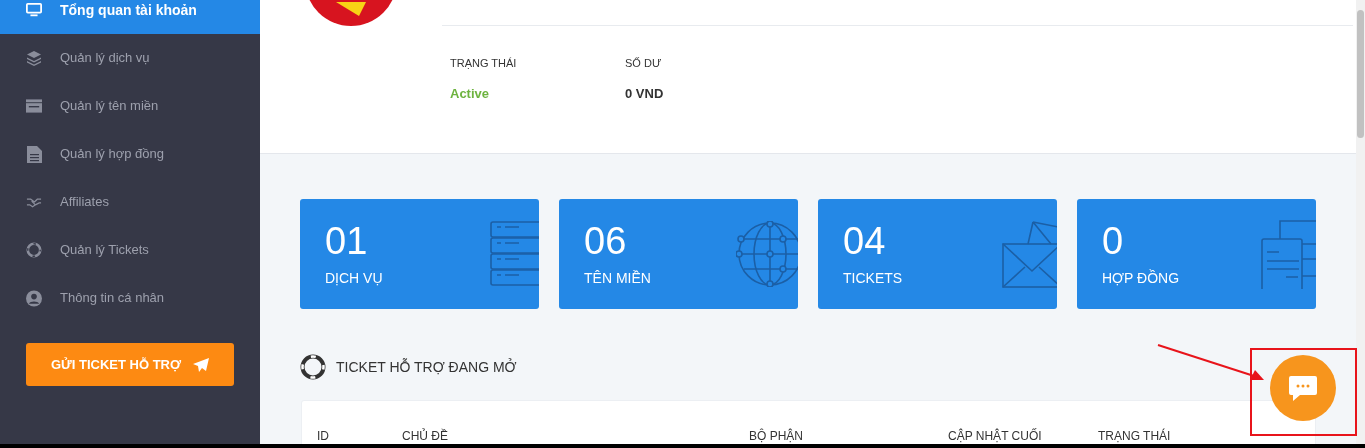 This screenshot has height=448, width=1365. I want to click on stat-card: 06 TÊN MIỀN, so click(678, 254).